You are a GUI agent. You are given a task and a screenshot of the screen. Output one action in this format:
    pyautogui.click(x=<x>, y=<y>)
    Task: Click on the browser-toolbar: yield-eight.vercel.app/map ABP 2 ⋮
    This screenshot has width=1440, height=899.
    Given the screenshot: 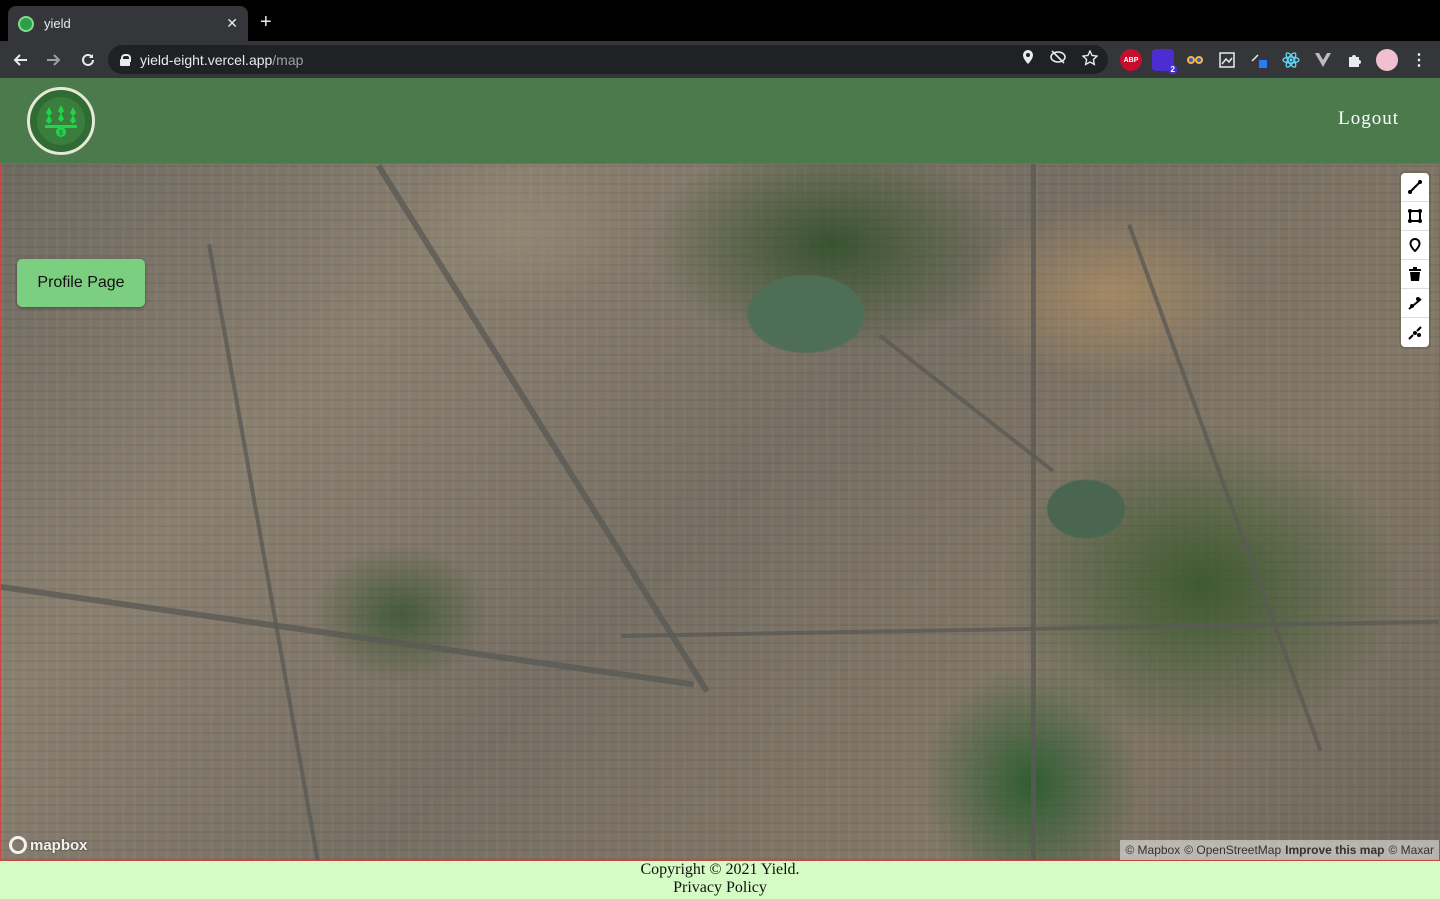 What is the action you would take?
    pyautogui.click(x=720, y=59)
    